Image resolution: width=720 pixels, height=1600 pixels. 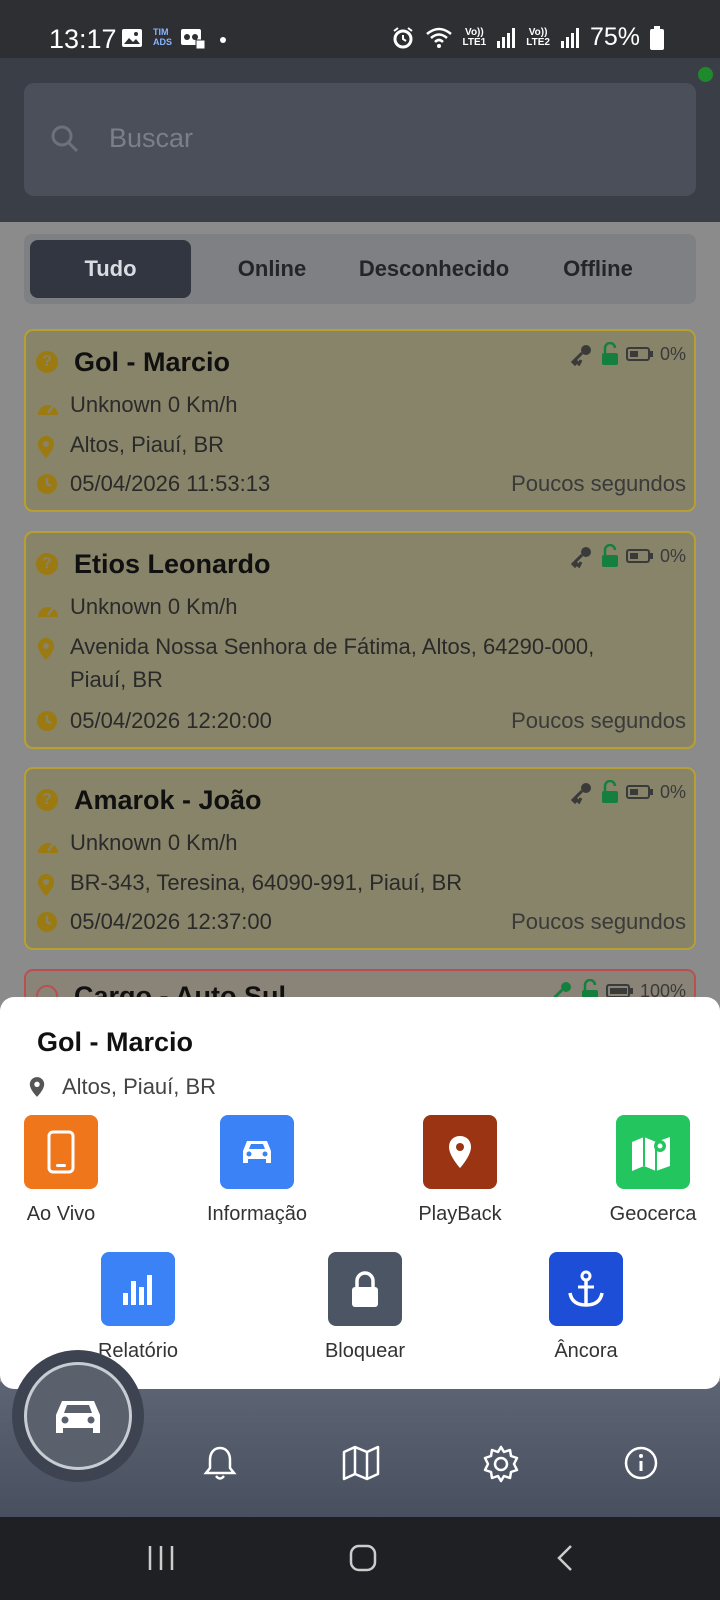 I want to click on action-label: Informação, so click(x=257, y=1214).